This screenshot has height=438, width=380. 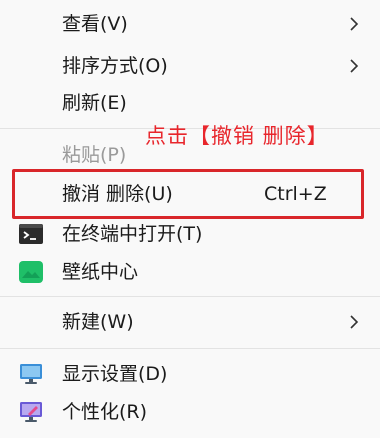 I want to click on menu-item-wallpaper-center: 壁纸中心, so click(x=190, y=272).